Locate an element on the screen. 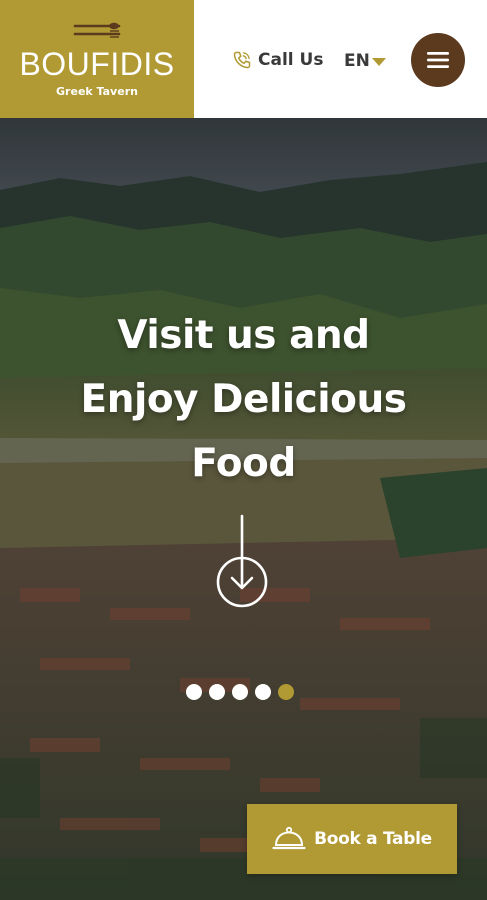 The width and height of the screenshot is (487, 900). site-header: BOUFIDIS Greek Tavern Call Us EN is located at coordinates (243, 59).